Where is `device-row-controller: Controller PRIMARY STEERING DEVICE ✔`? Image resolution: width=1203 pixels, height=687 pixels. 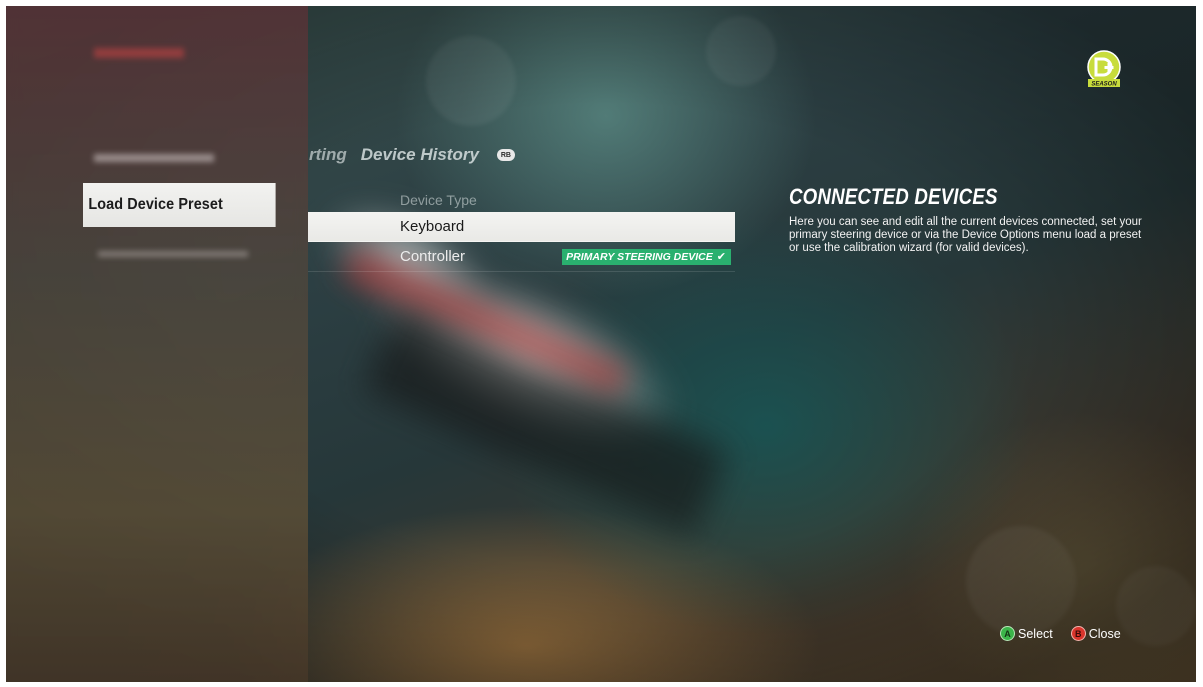 device-row-controller: Controller PRIMARY STEERING DEVICE ✔ is located at coordinates (521, 257).